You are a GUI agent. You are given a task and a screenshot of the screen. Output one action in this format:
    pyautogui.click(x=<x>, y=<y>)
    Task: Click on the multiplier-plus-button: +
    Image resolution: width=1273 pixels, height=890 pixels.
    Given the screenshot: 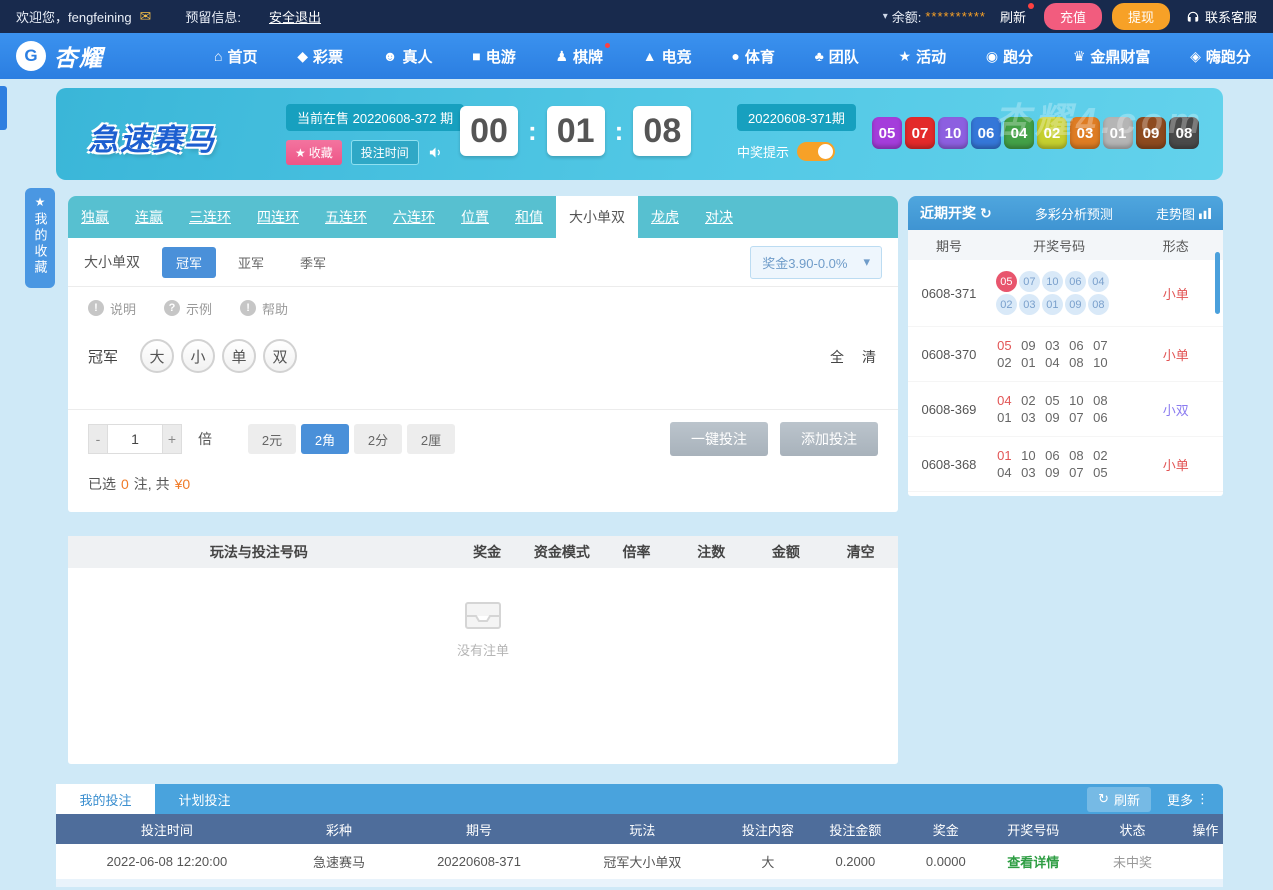 What is the action you would take?
    pyautogui.click(x=172, y=439)
    